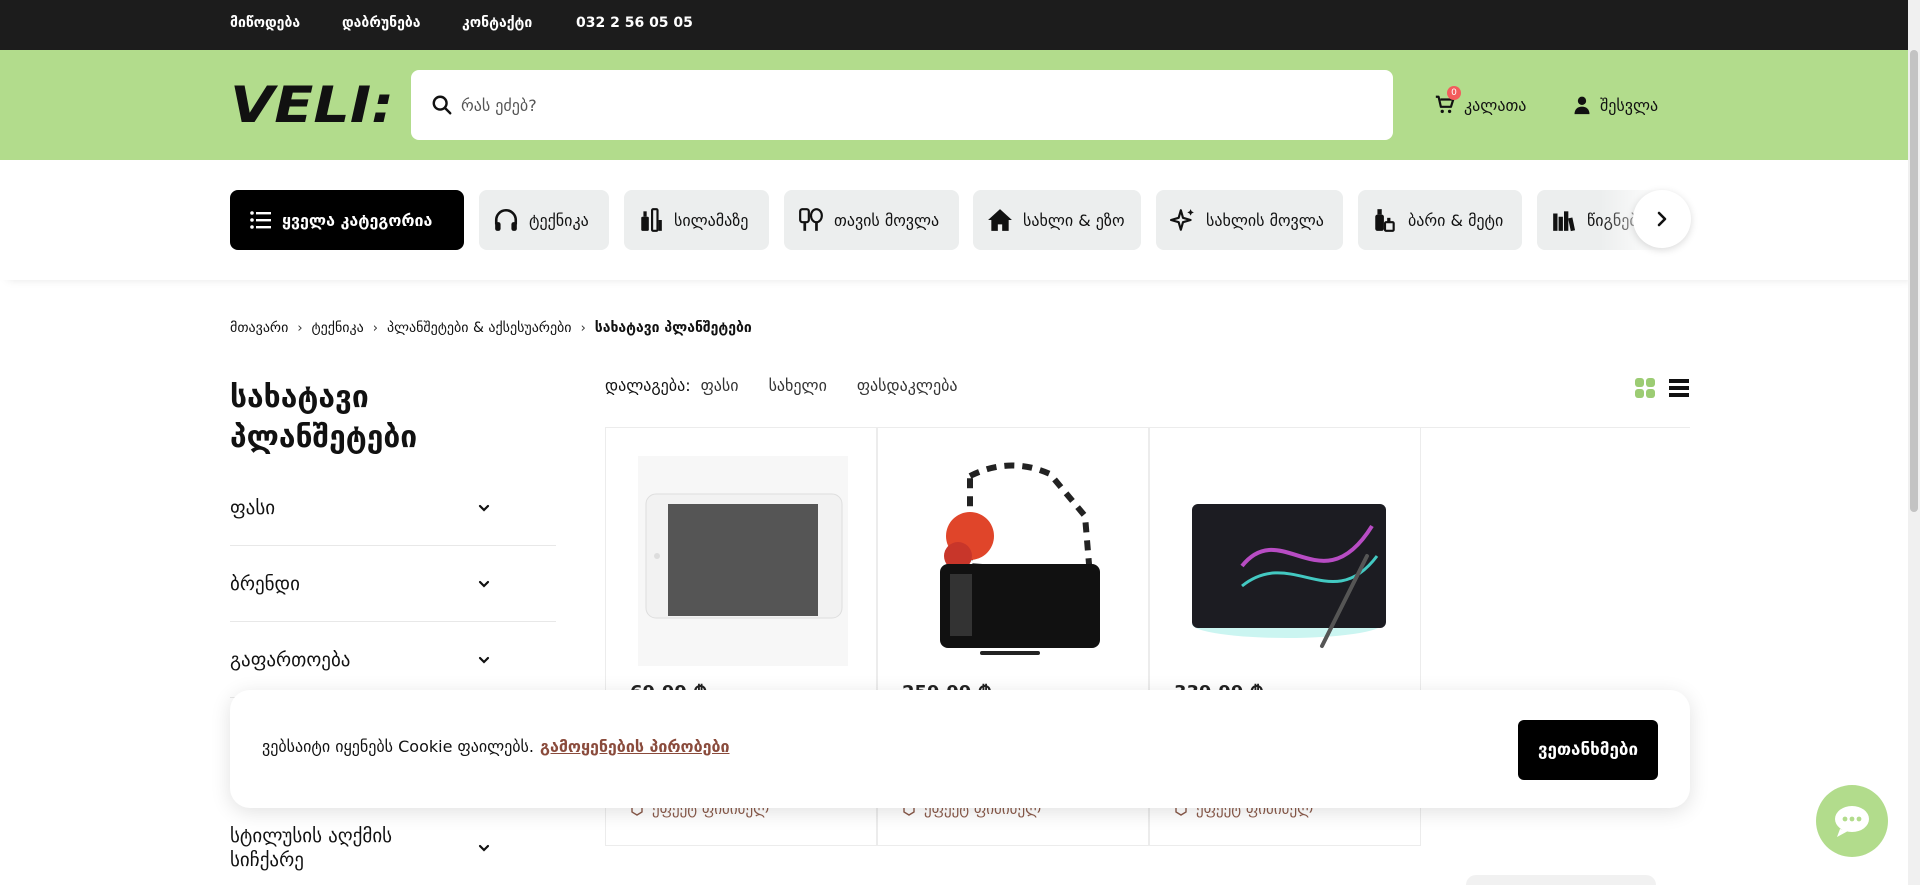 The width and height of the screenshot is (1920, 885). What do you see at coordinates (290, 659) in the screenshot?
I see `filter-label: გაფართოება` at bounding box center [290, 659].